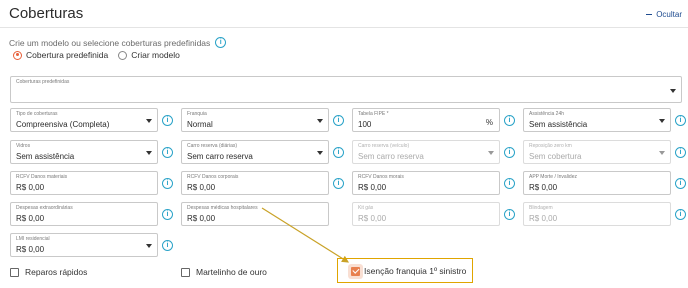  I want to click on martelinho-checkbox, so click(185, 272).